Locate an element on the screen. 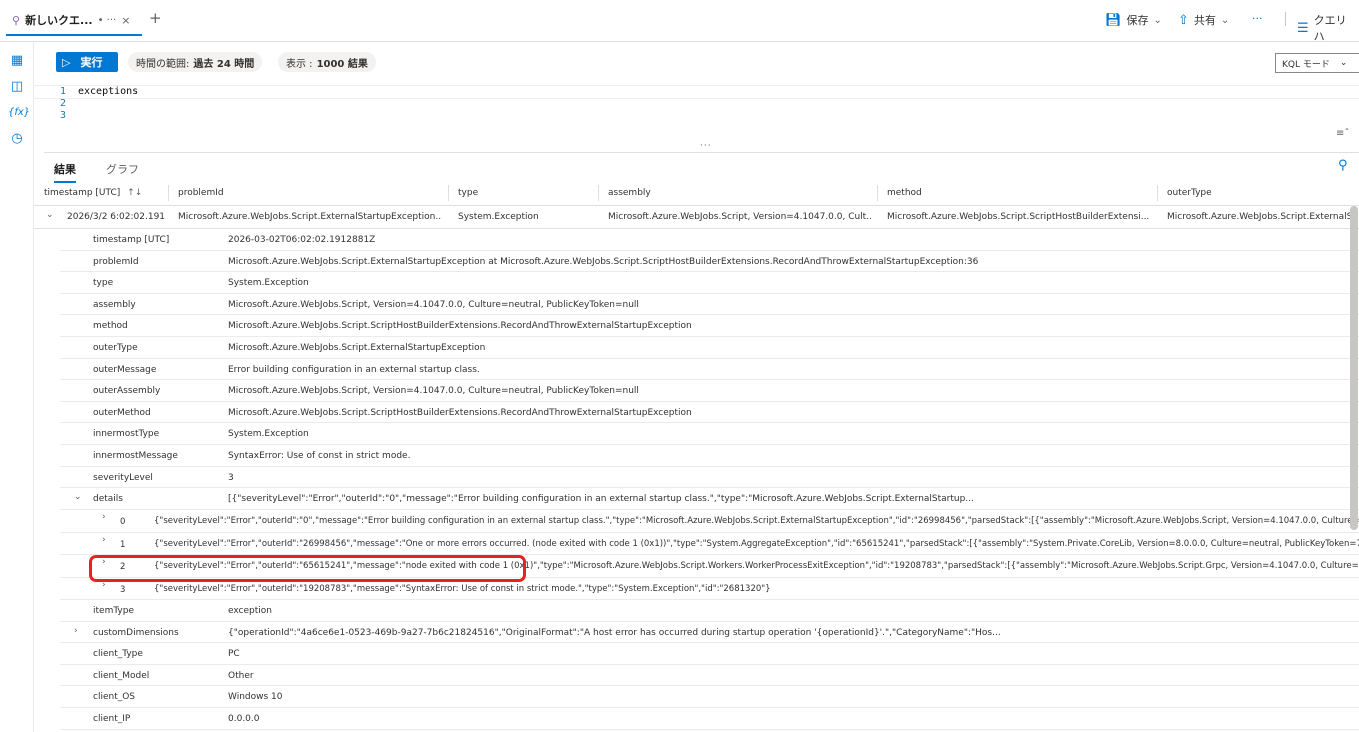  save-icon: 💾︎ is located at coordinates (1113, 20).